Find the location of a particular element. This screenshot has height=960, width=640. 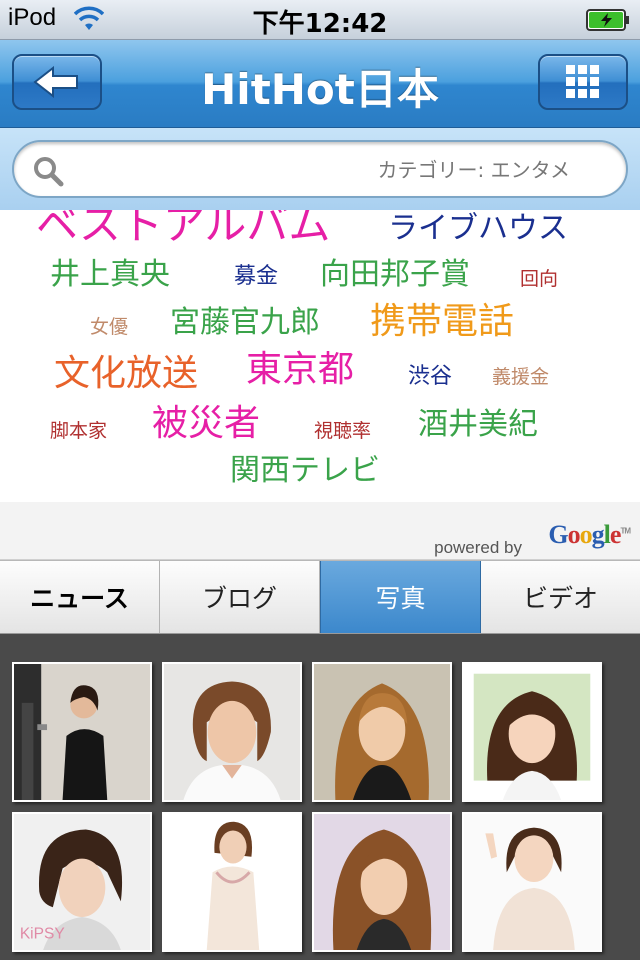

tag-link: 渋谷 is located at coordinates (430, 377).